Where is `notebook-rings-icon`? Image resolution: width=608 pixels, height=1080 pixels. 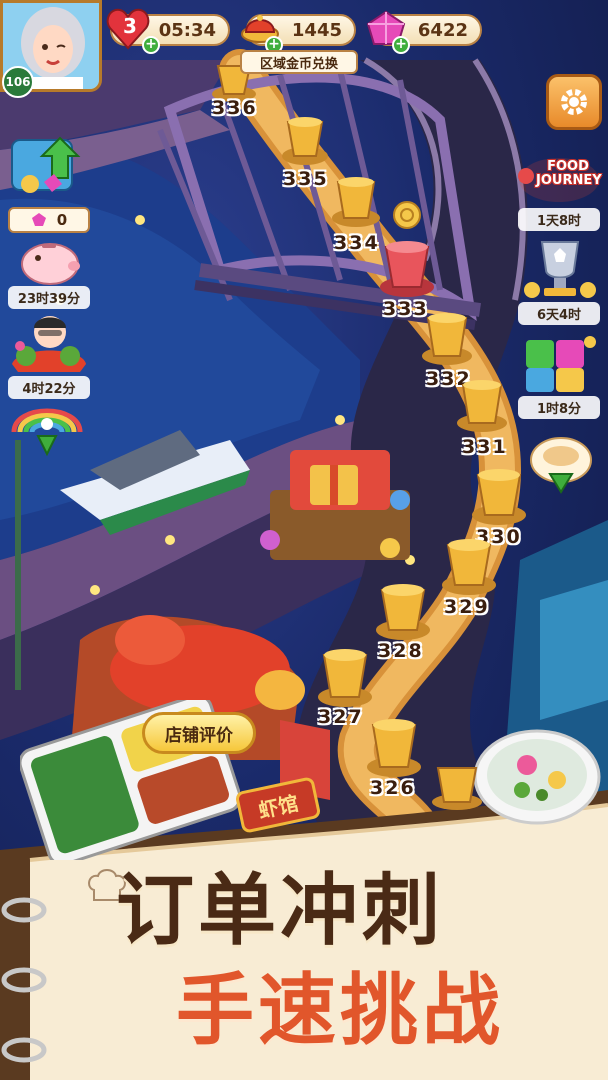
notebook-rings-icon is located at coordinates (24, 980).